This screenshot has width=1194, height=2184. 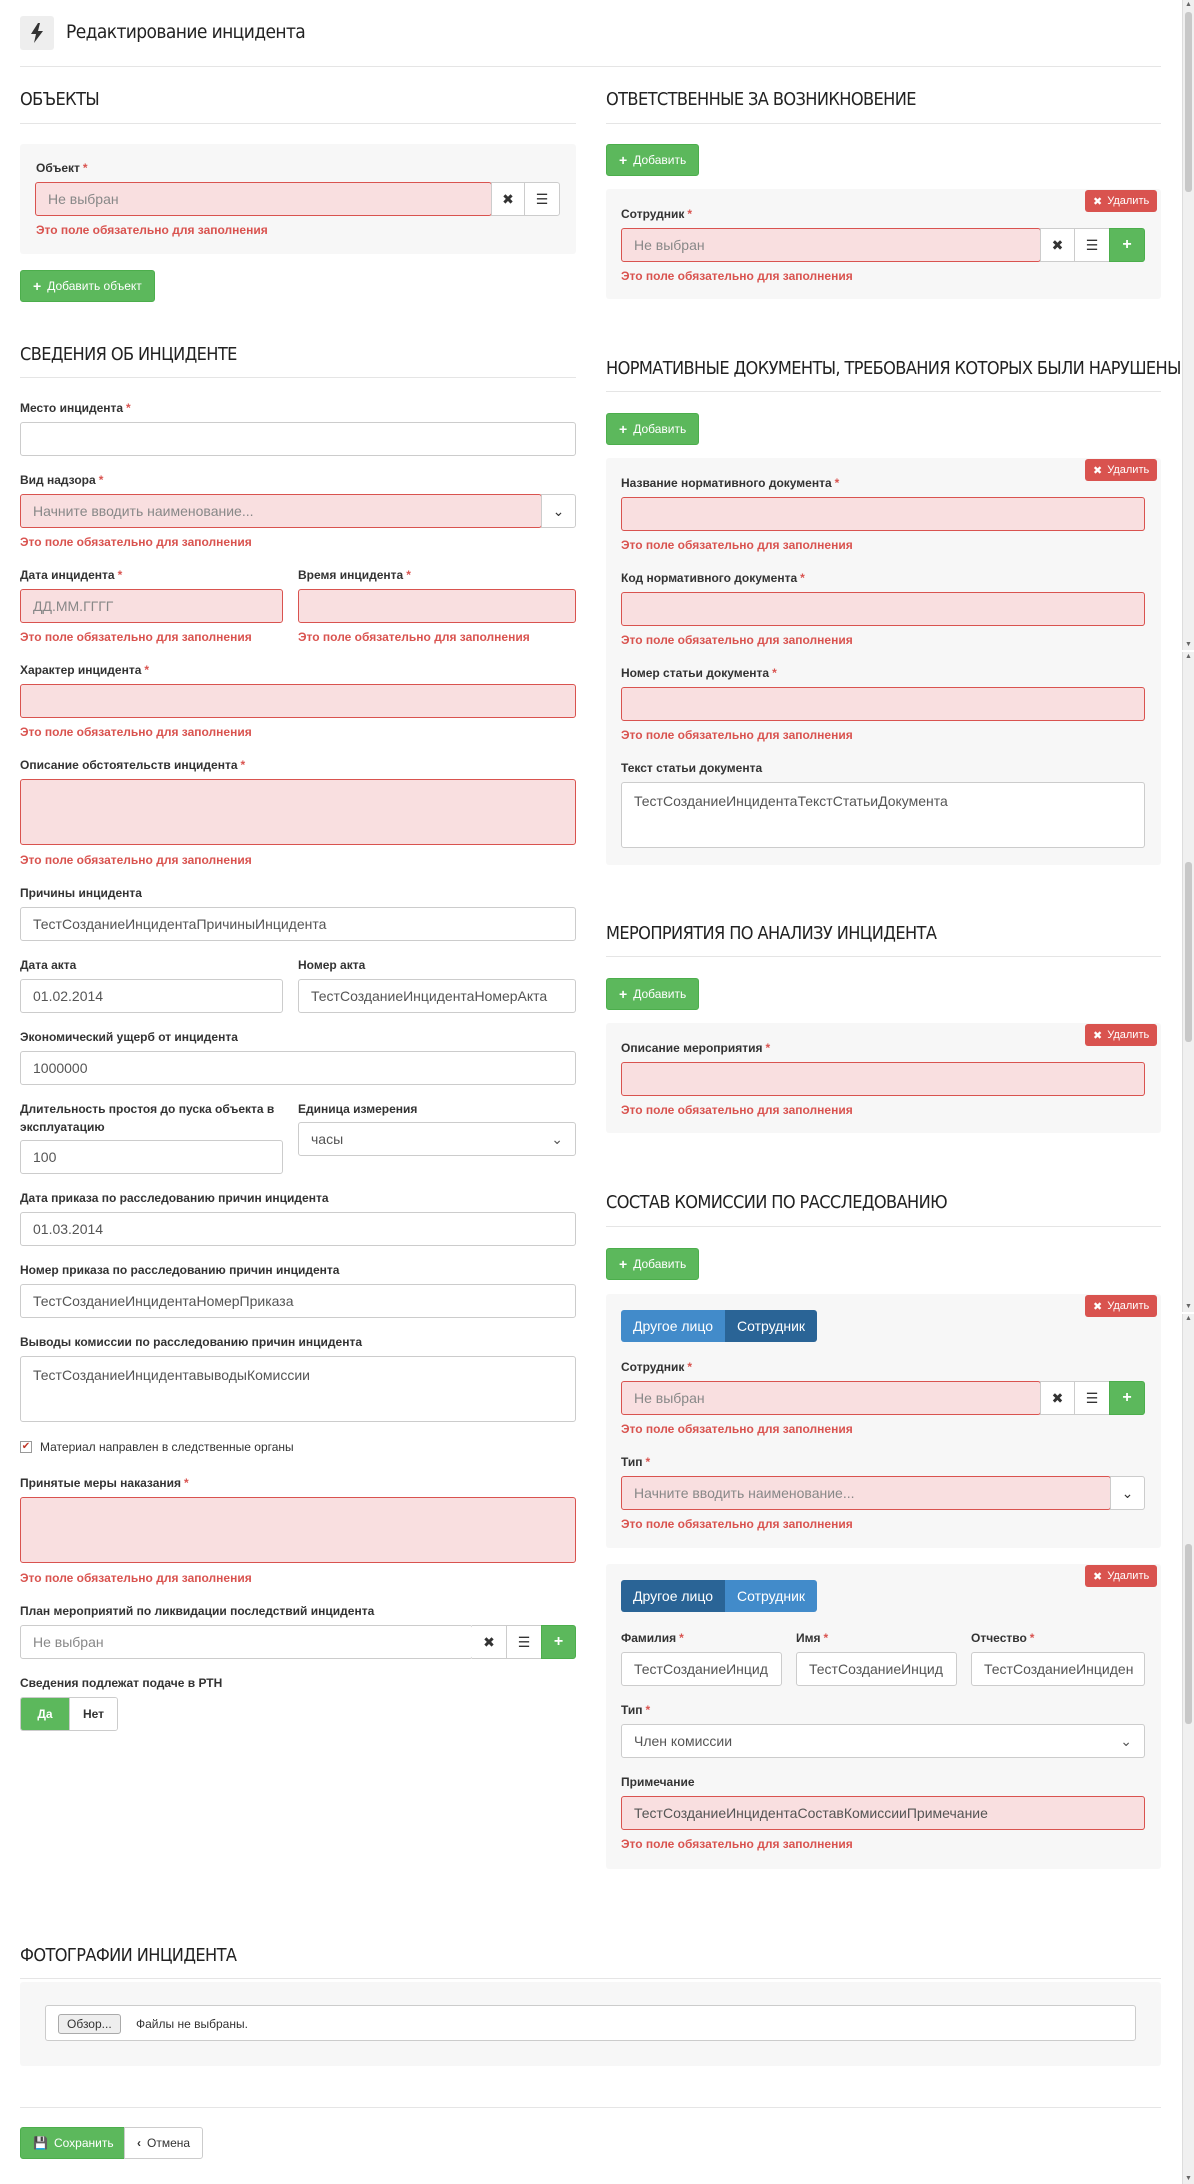 I want to click on first-name-input: ТестСозданиеИнцид, so click(x=876, y=1669).